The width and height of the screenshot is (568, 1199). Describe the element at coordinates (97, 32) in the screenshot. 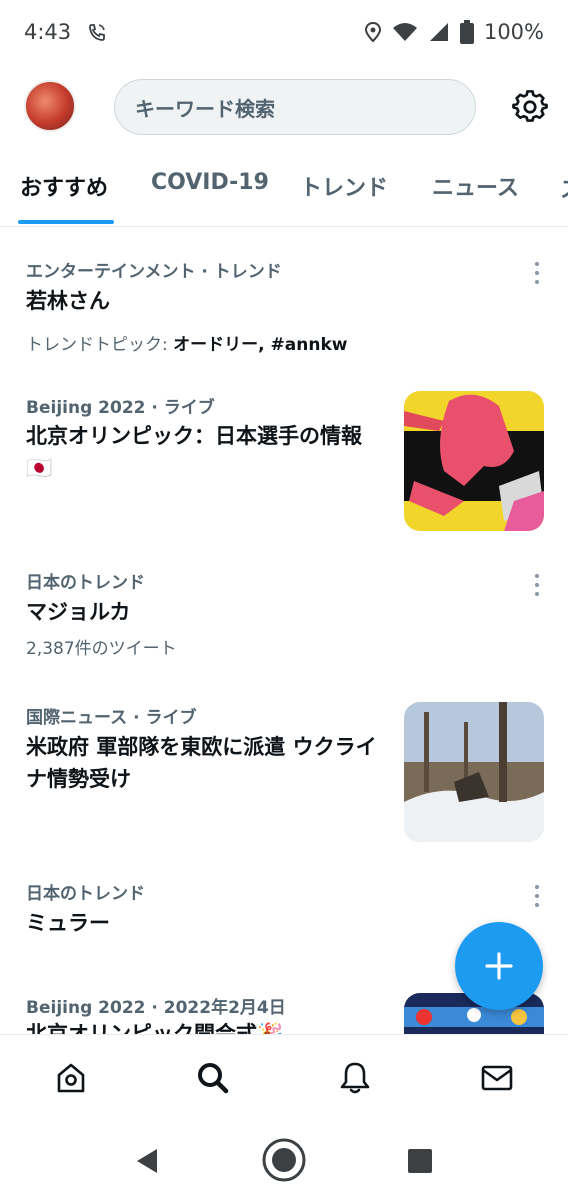

I see `call-forwarding-icon` at that location.